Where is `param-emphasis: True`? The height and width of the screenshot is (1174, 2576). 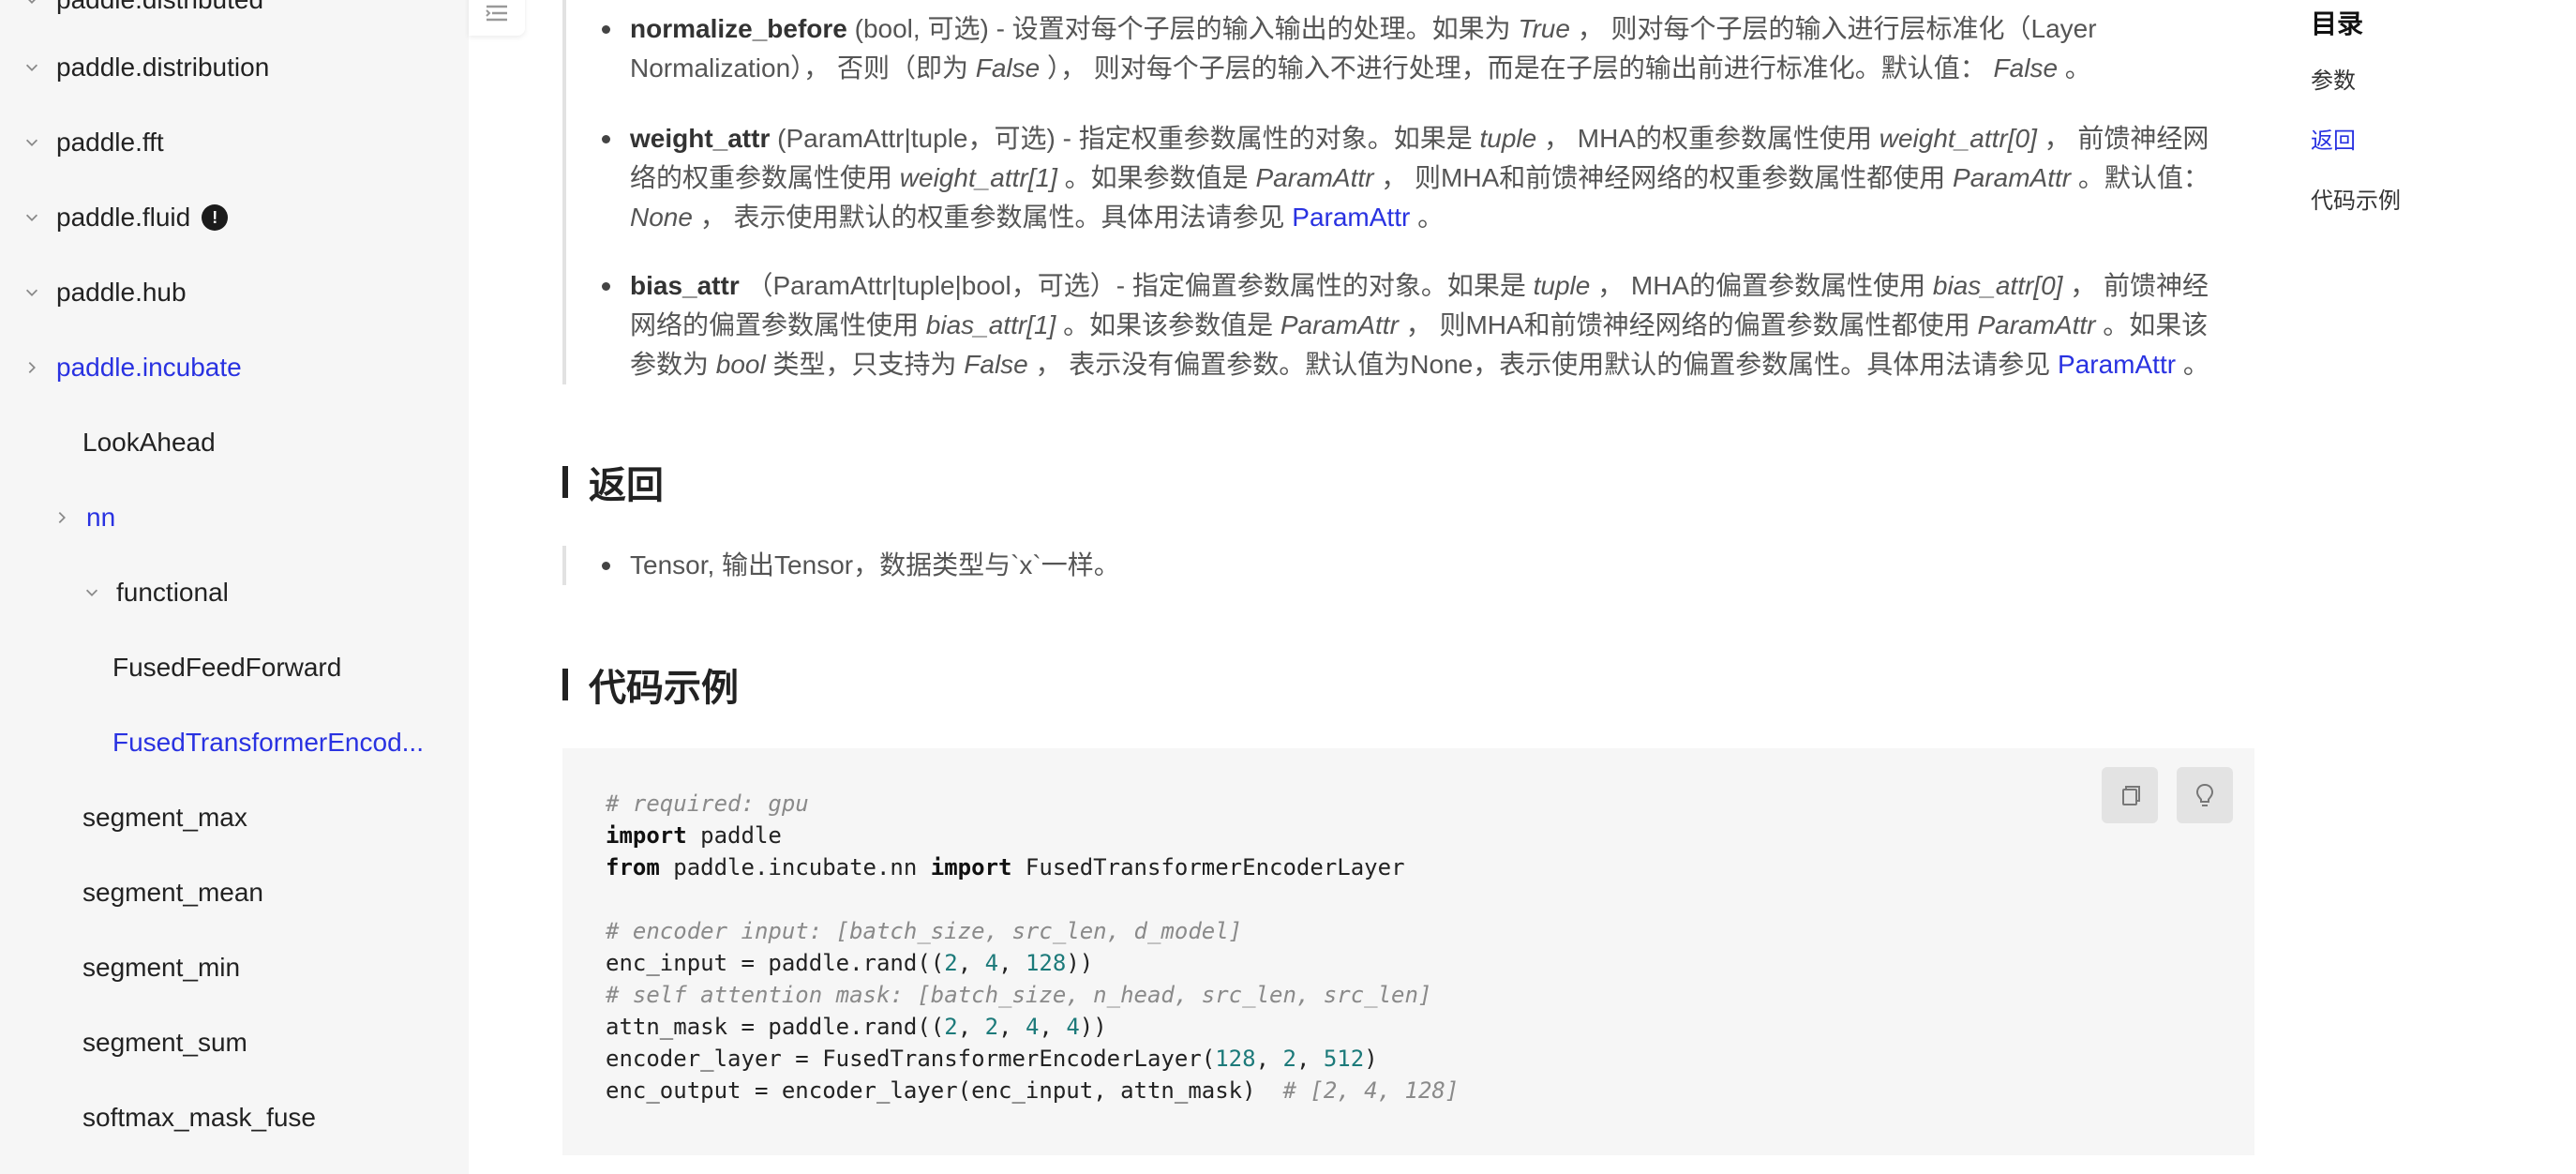 param-emphasis: True is located at coordinates (1544, 28).